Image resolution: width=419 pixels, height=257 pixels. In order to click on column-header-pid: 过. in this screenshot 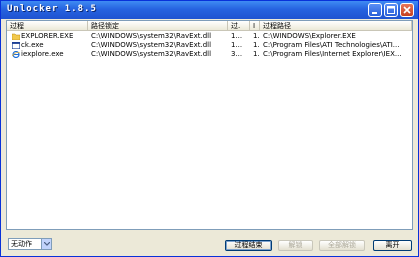, I will do `click(239, 26)`.